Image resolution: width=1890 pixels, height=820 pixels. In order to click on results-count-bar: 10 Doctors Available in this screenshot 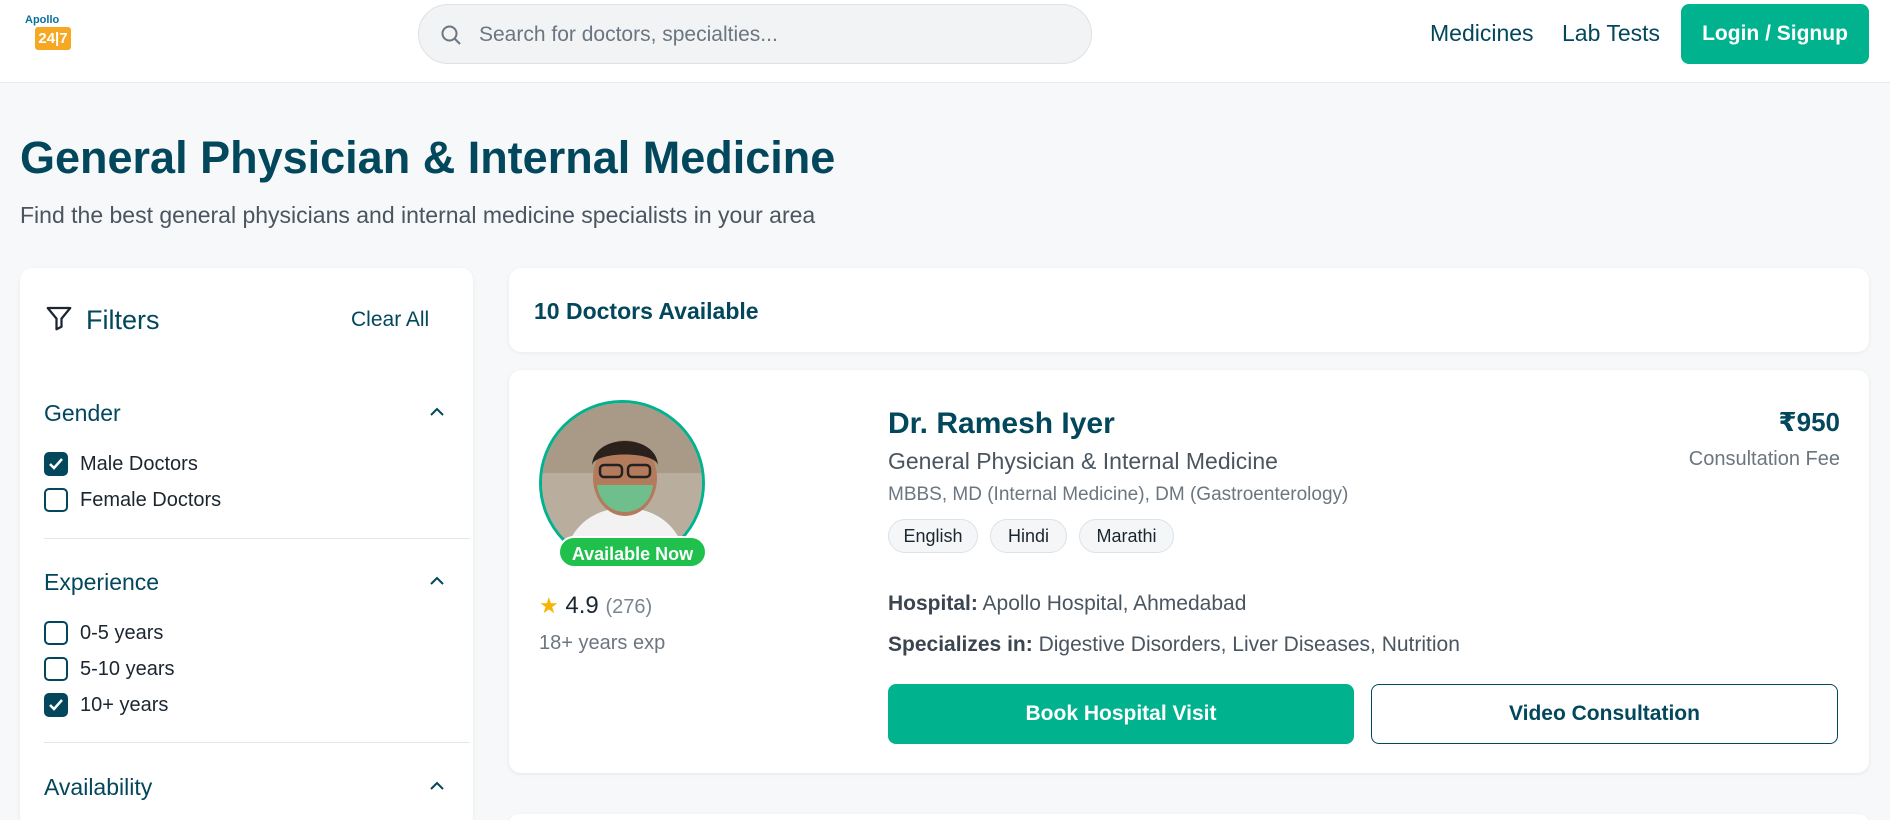, I will do `click(1189, 310)`.